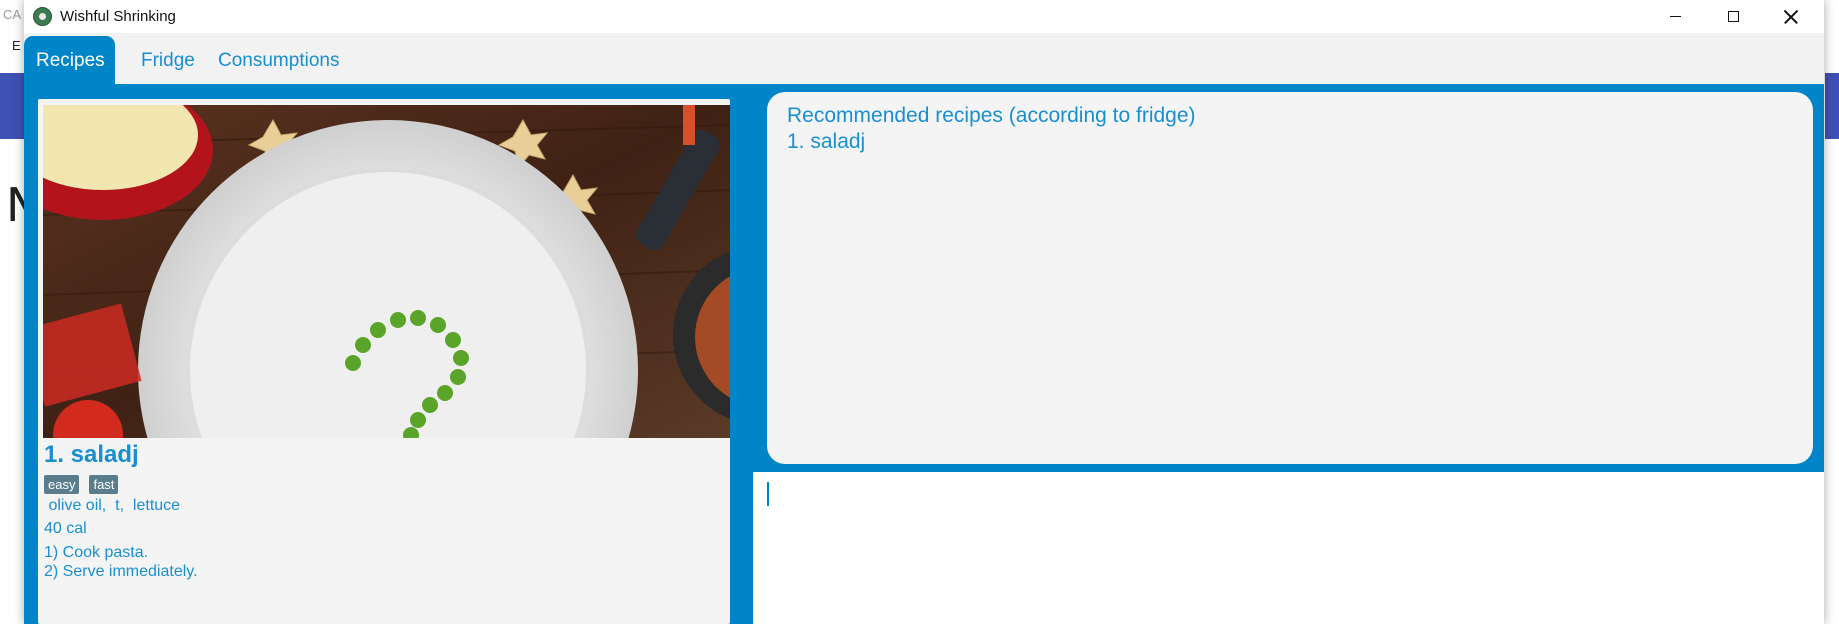 Image resolution: width=1839 pixels, height=624 pixels. Describe the element at coordinates (121, 571) in the screenshot. I see `recipe-step: 2) Serve immediately.` at that location.